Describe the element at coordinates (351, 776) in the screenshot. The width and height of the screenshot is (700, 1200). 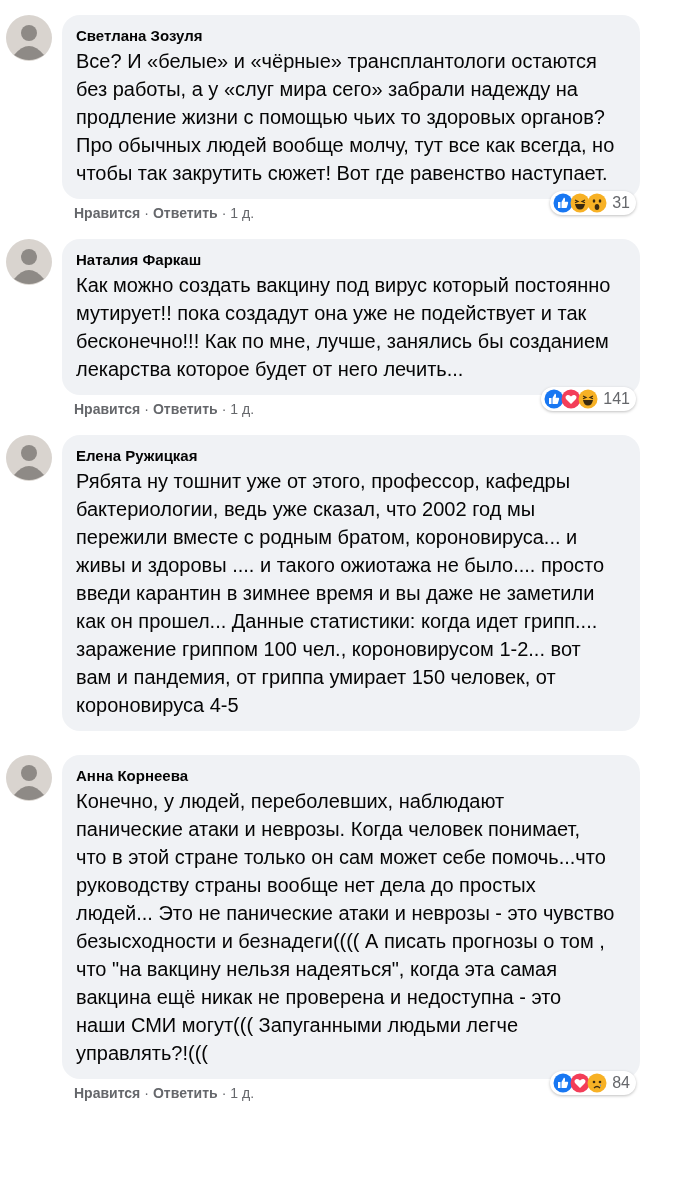
I see `author-name: Анна Корнеева` at that location.